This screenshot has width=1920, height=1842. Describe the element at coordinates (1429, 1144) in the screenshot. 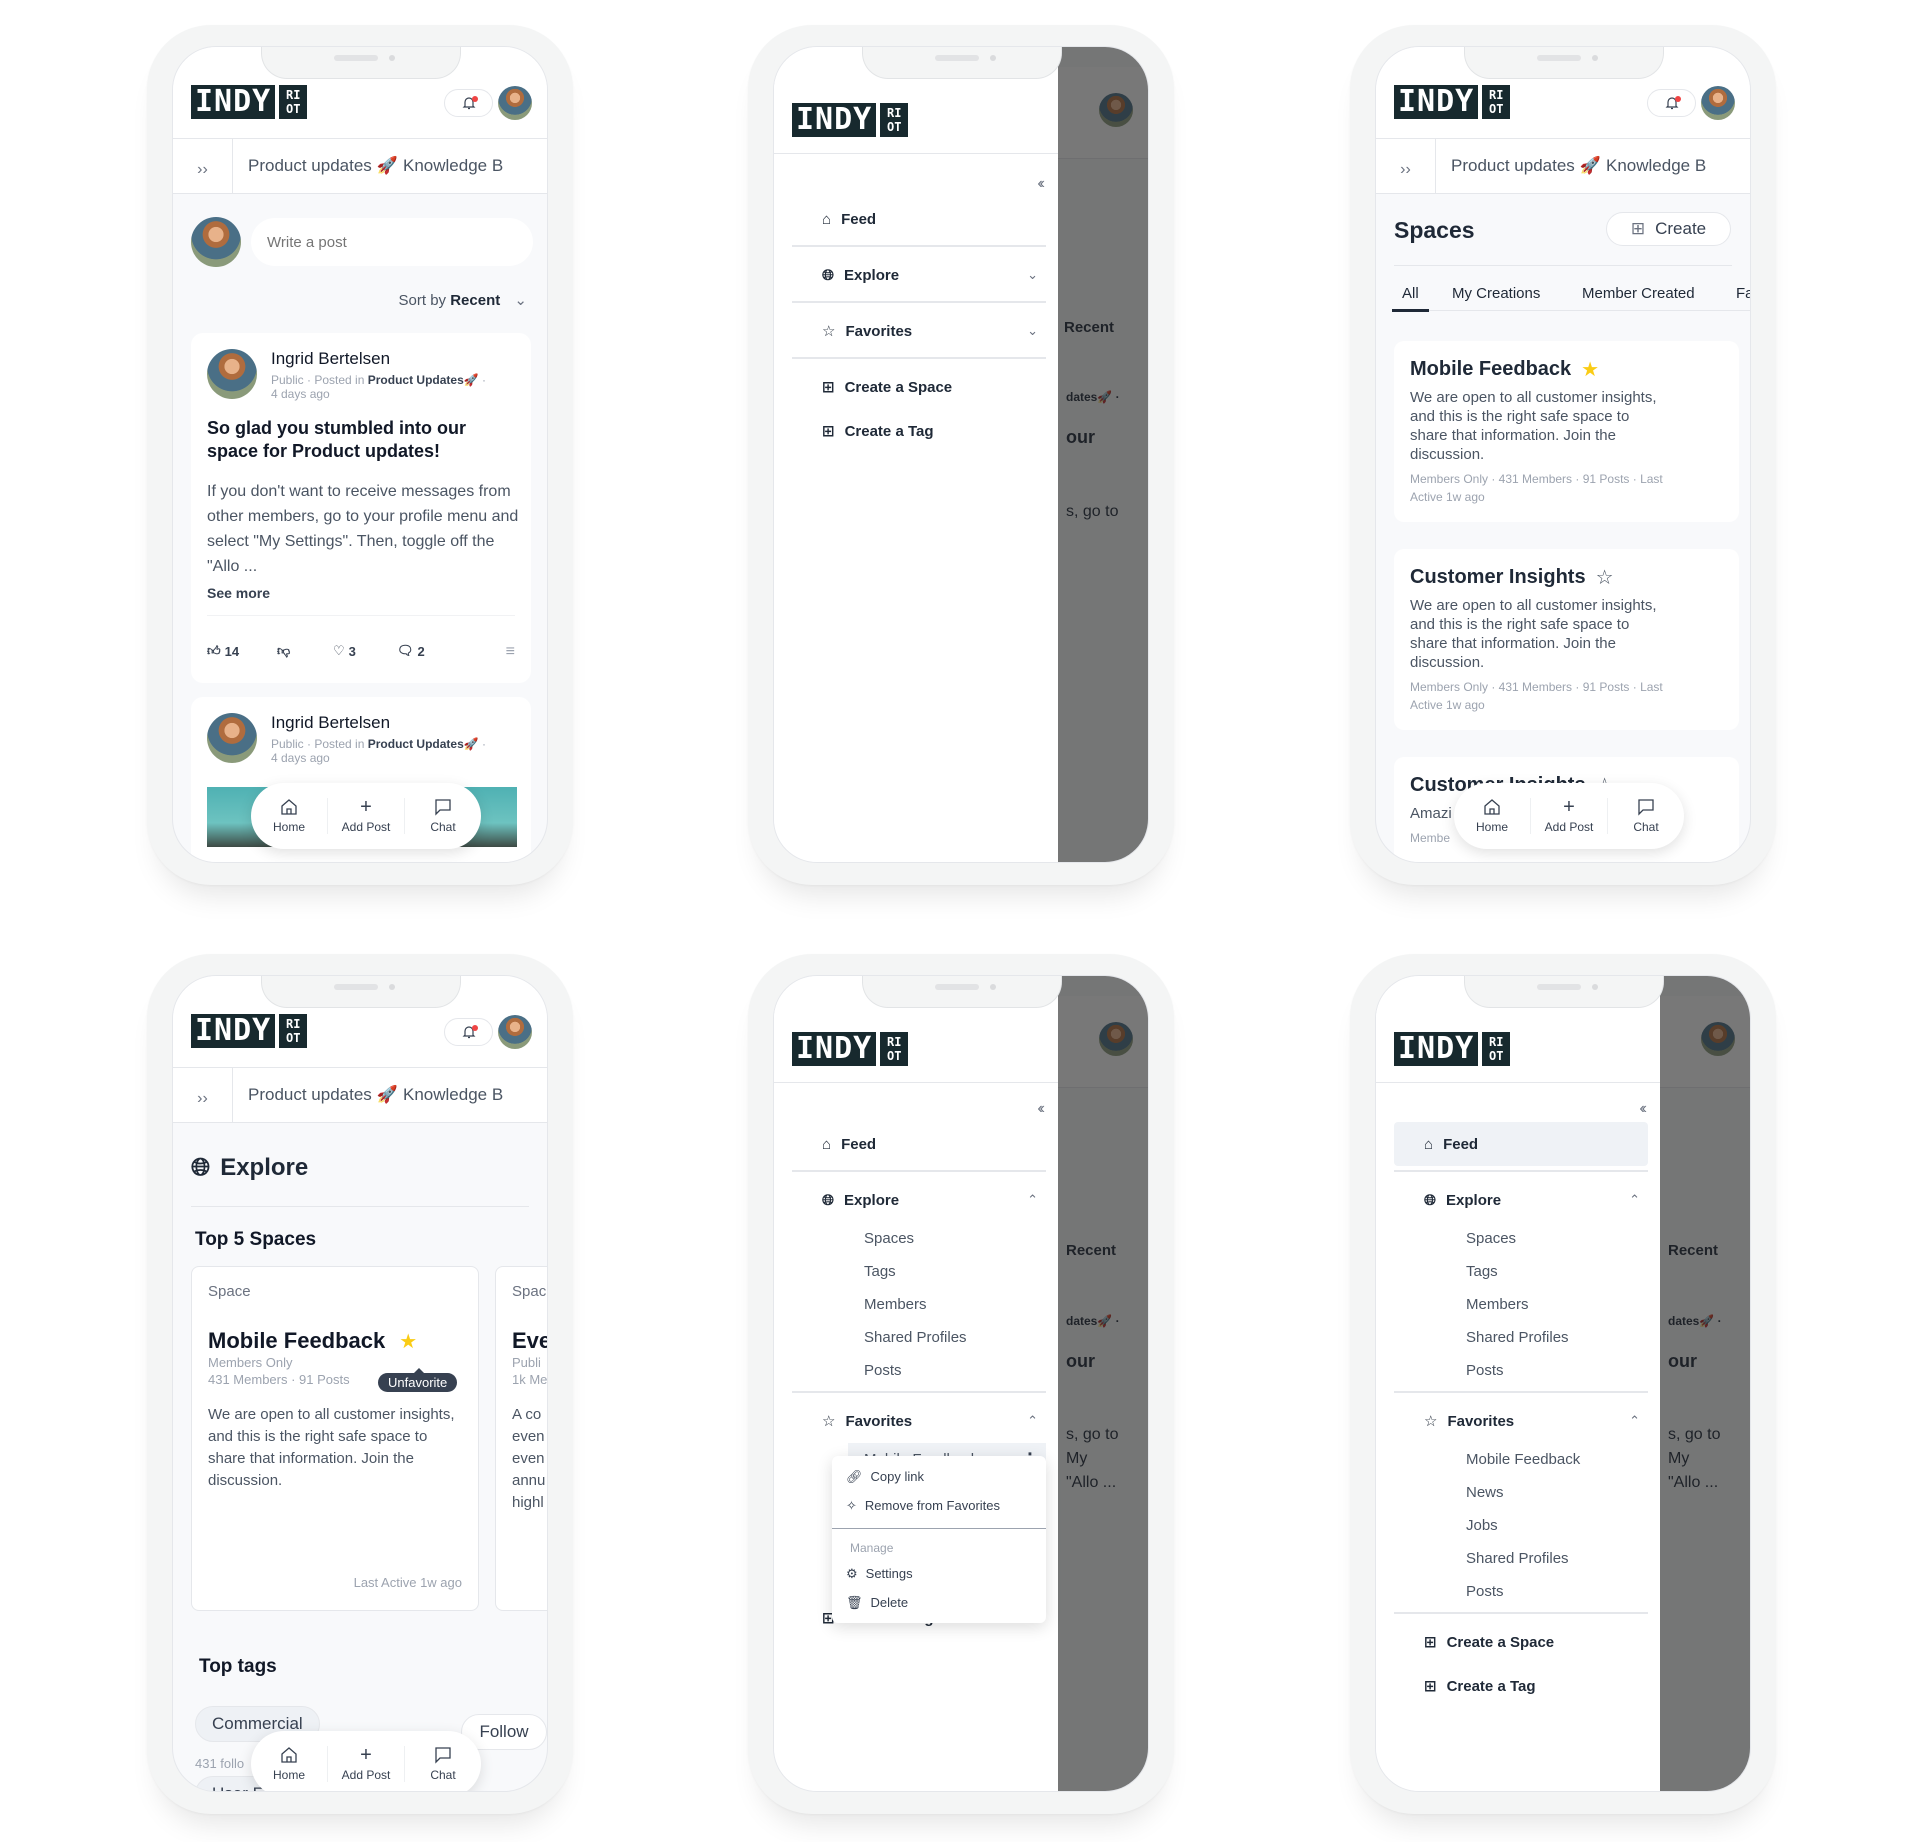

I see `home-icon: ⌂` at that location.